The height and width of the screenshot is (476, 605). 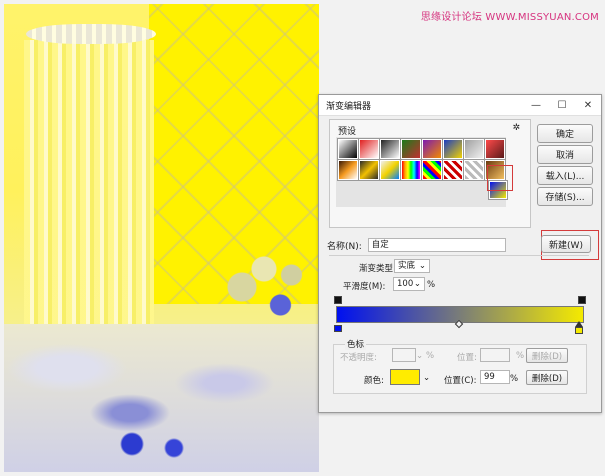 What do you see at coordinates (89, 205) in the screenshot?
I see `bed-canopy` at bounding box center [89, 205].